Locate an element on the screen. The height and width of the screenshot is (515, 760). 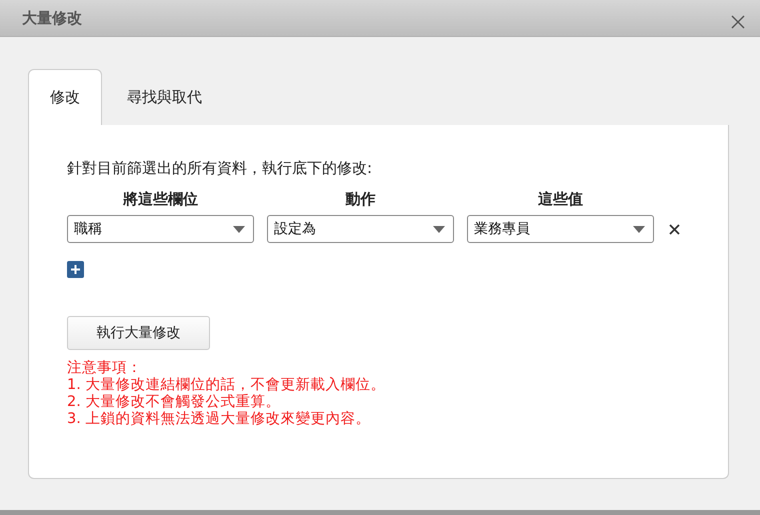
column-header: 這些值 is located at coordinates (560, 199).